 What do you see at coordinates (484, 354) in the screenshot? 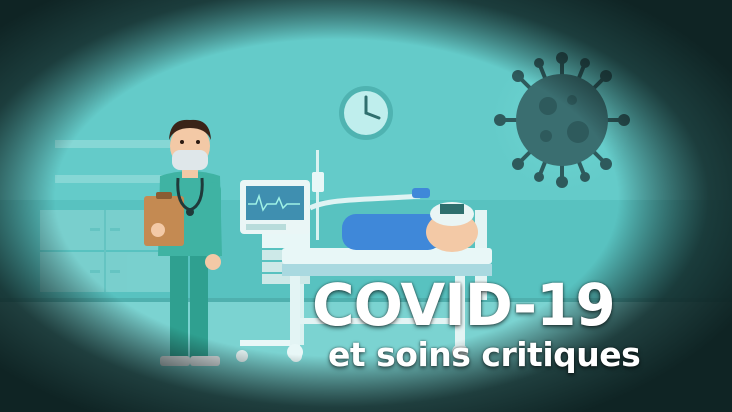
I see `headline-subtitle: et soins critiques` at bounding box center [484, 354].